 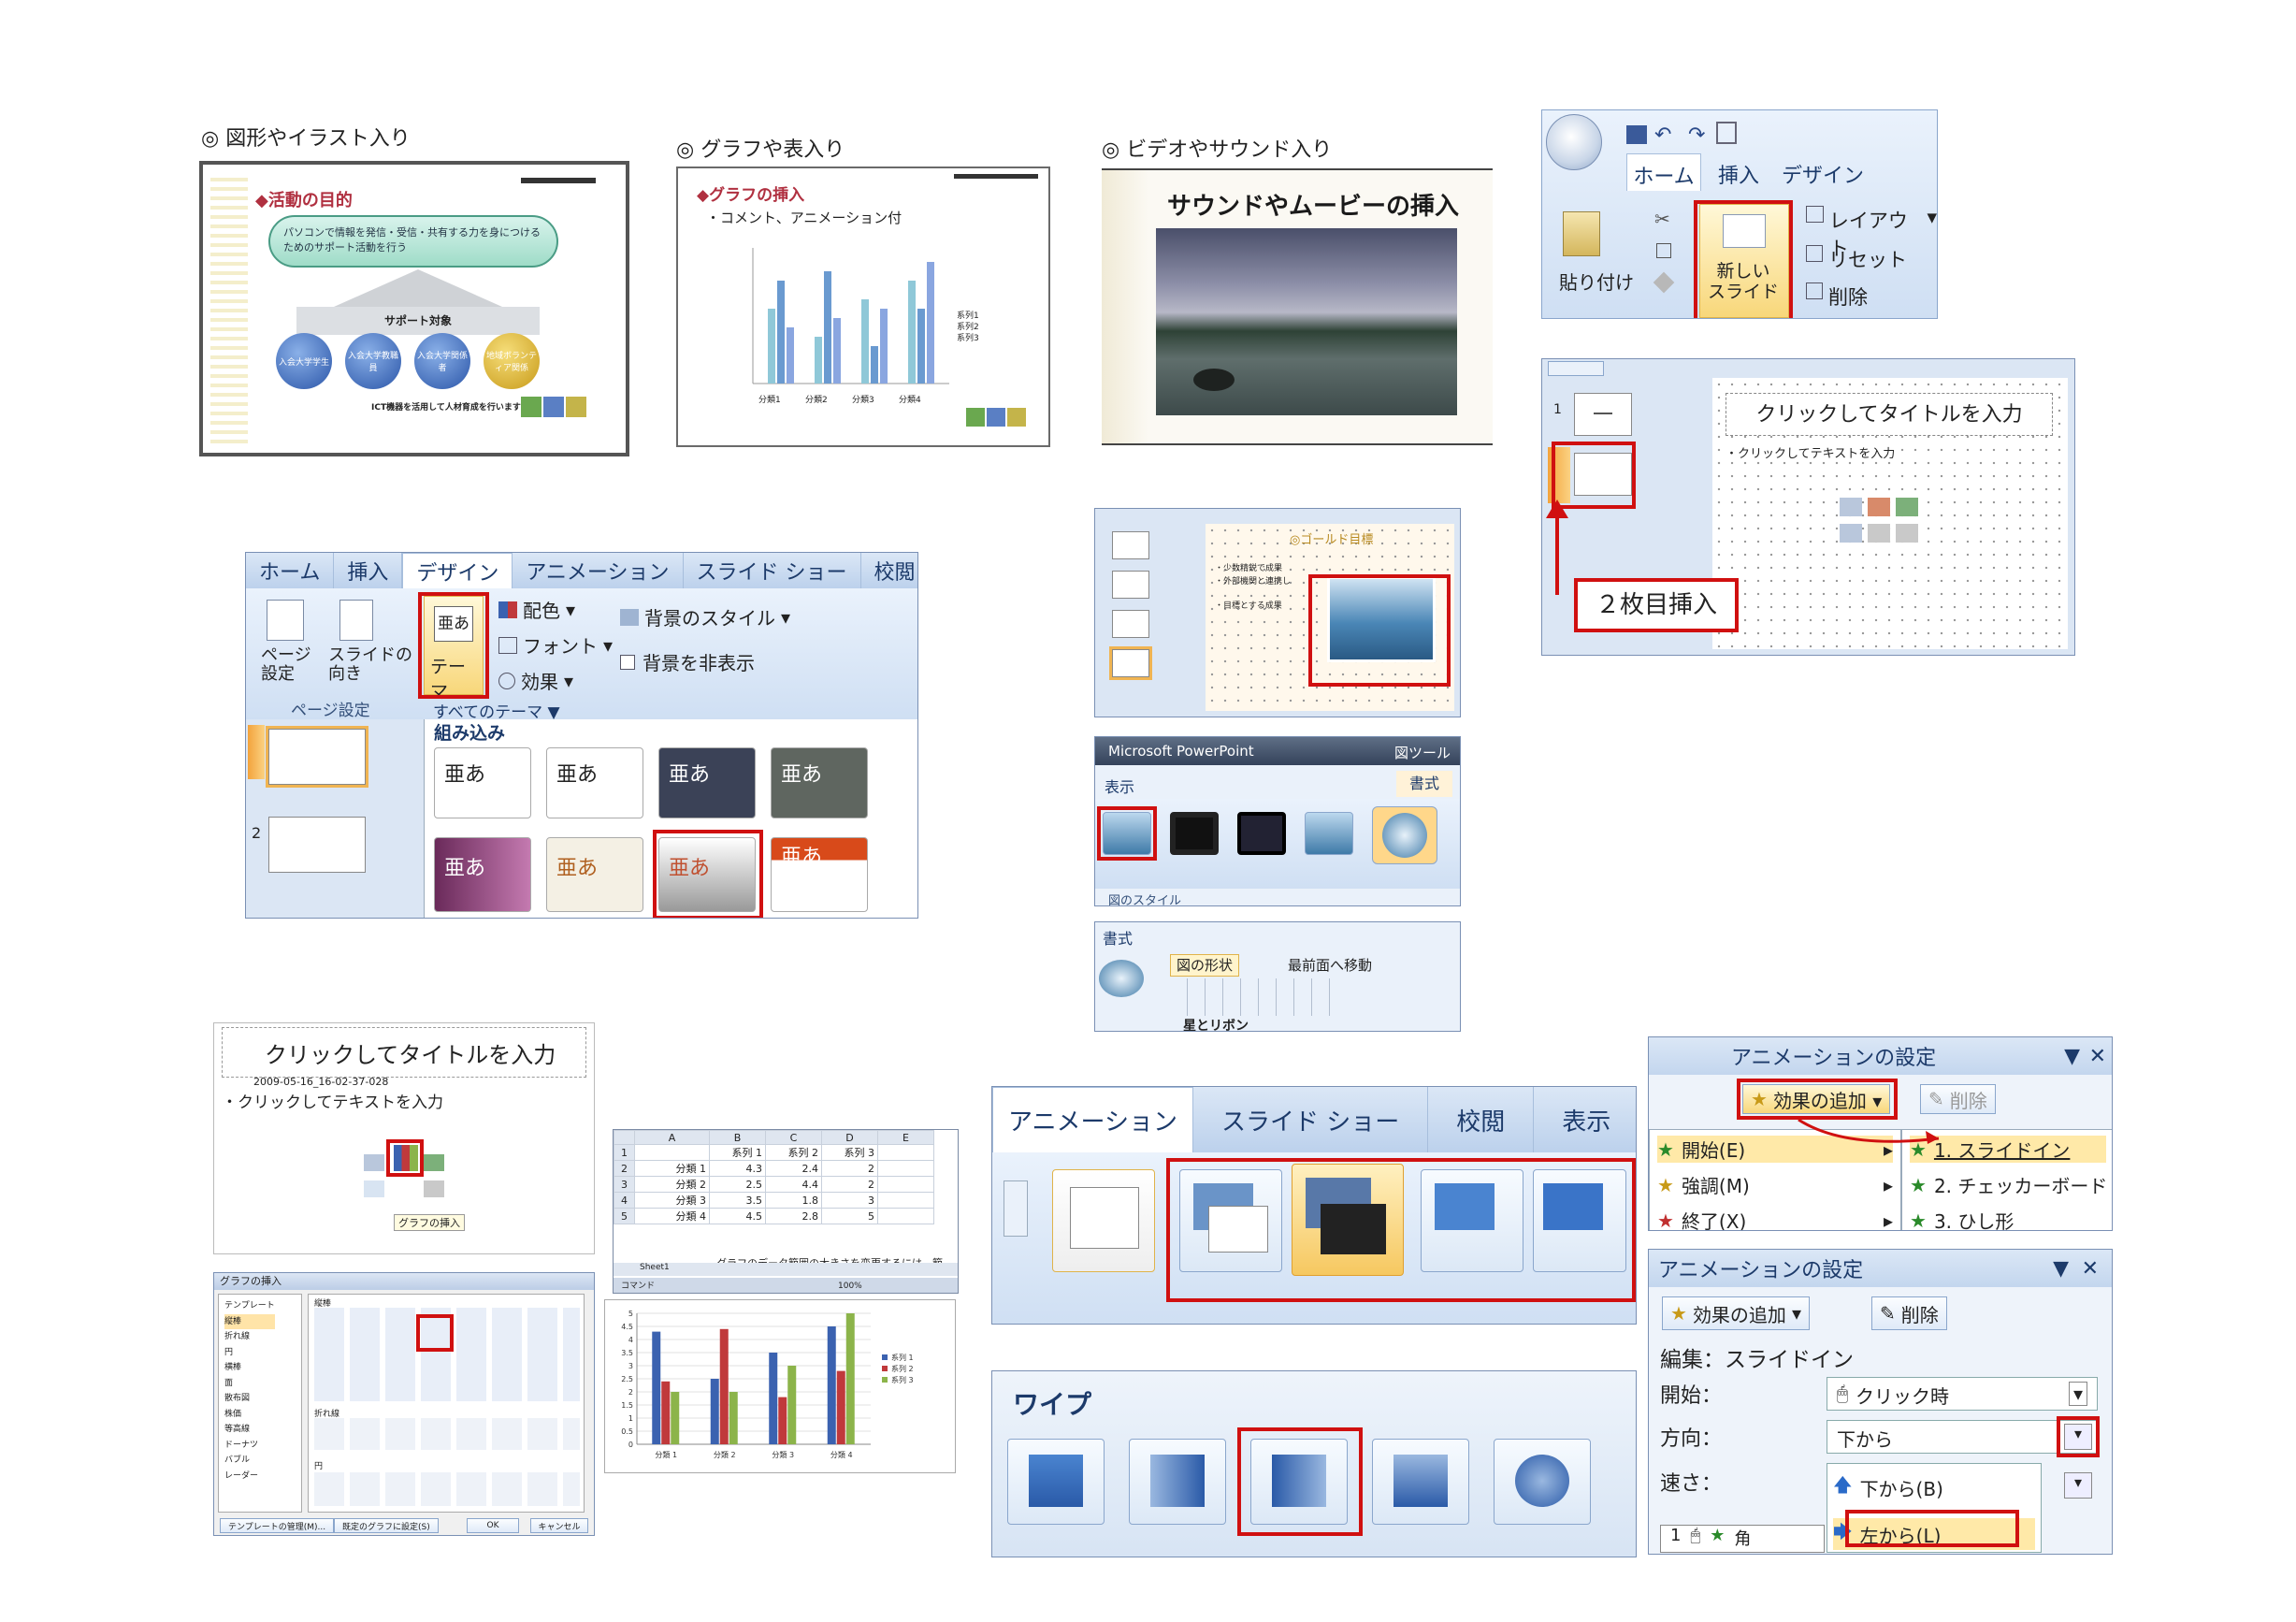 What do you see at coordinates (737, 1153) in the screenshot?
I see `header-cell: 系列 1` at bounding box center [737, 1153].